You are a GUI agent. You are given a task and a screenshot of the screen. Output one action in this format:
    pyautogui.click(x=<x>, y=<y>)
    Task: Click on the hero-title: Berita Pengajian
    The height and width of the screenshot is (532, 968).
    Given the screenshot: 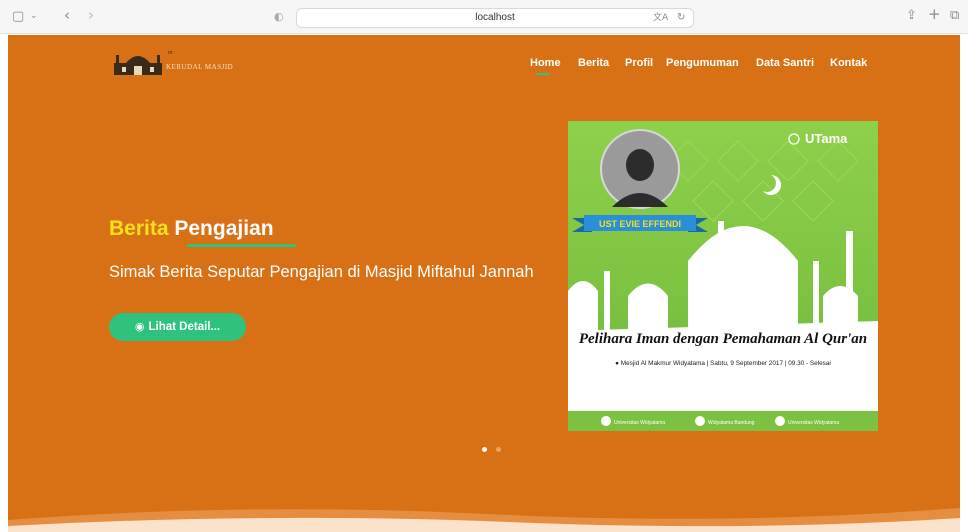 What is the action you would take?
    pyautogui.click(x=191, y=229)
    